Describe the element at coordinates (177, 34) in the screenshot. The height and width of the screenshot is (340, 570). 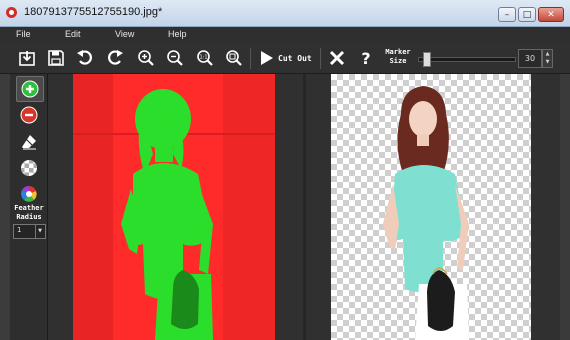
I see `menu-help: Help` at that location.